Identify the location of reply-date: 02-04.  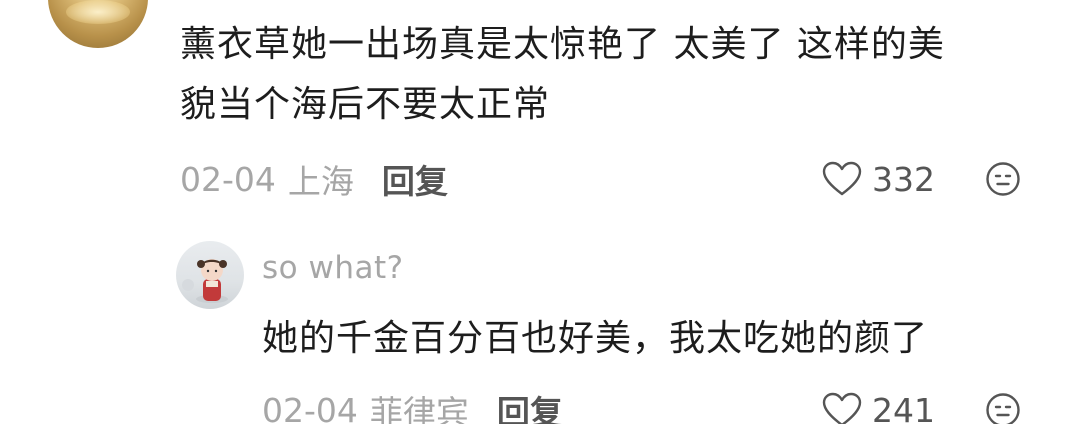
(310, 407).